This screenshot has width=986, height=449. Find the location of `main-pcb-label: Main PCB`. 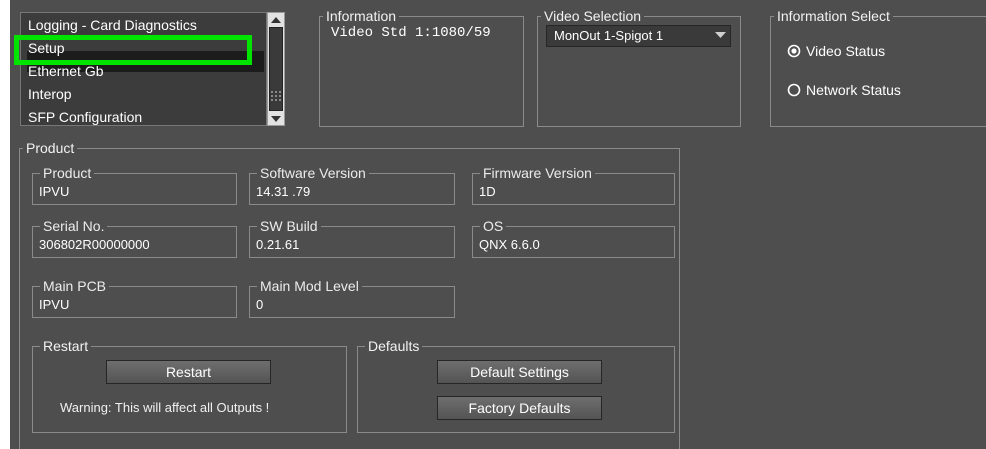

main-pcb-label: Main PCB is located at coordinates (75, 286).